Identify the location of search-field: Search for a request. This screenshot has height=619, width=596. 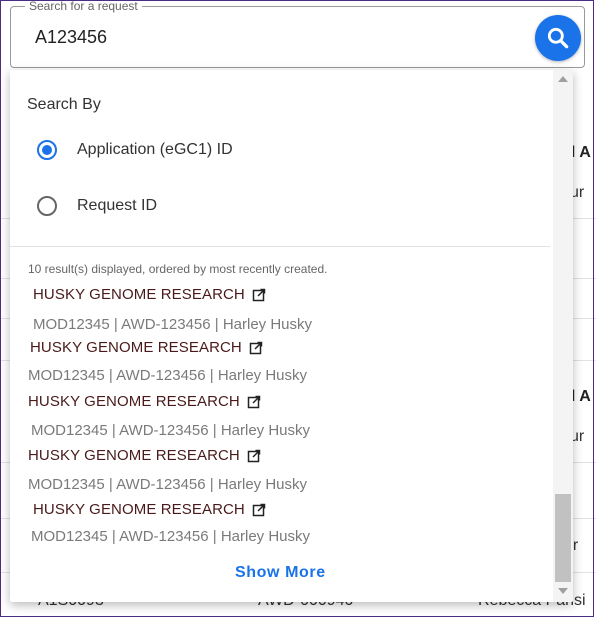
(297, 34).